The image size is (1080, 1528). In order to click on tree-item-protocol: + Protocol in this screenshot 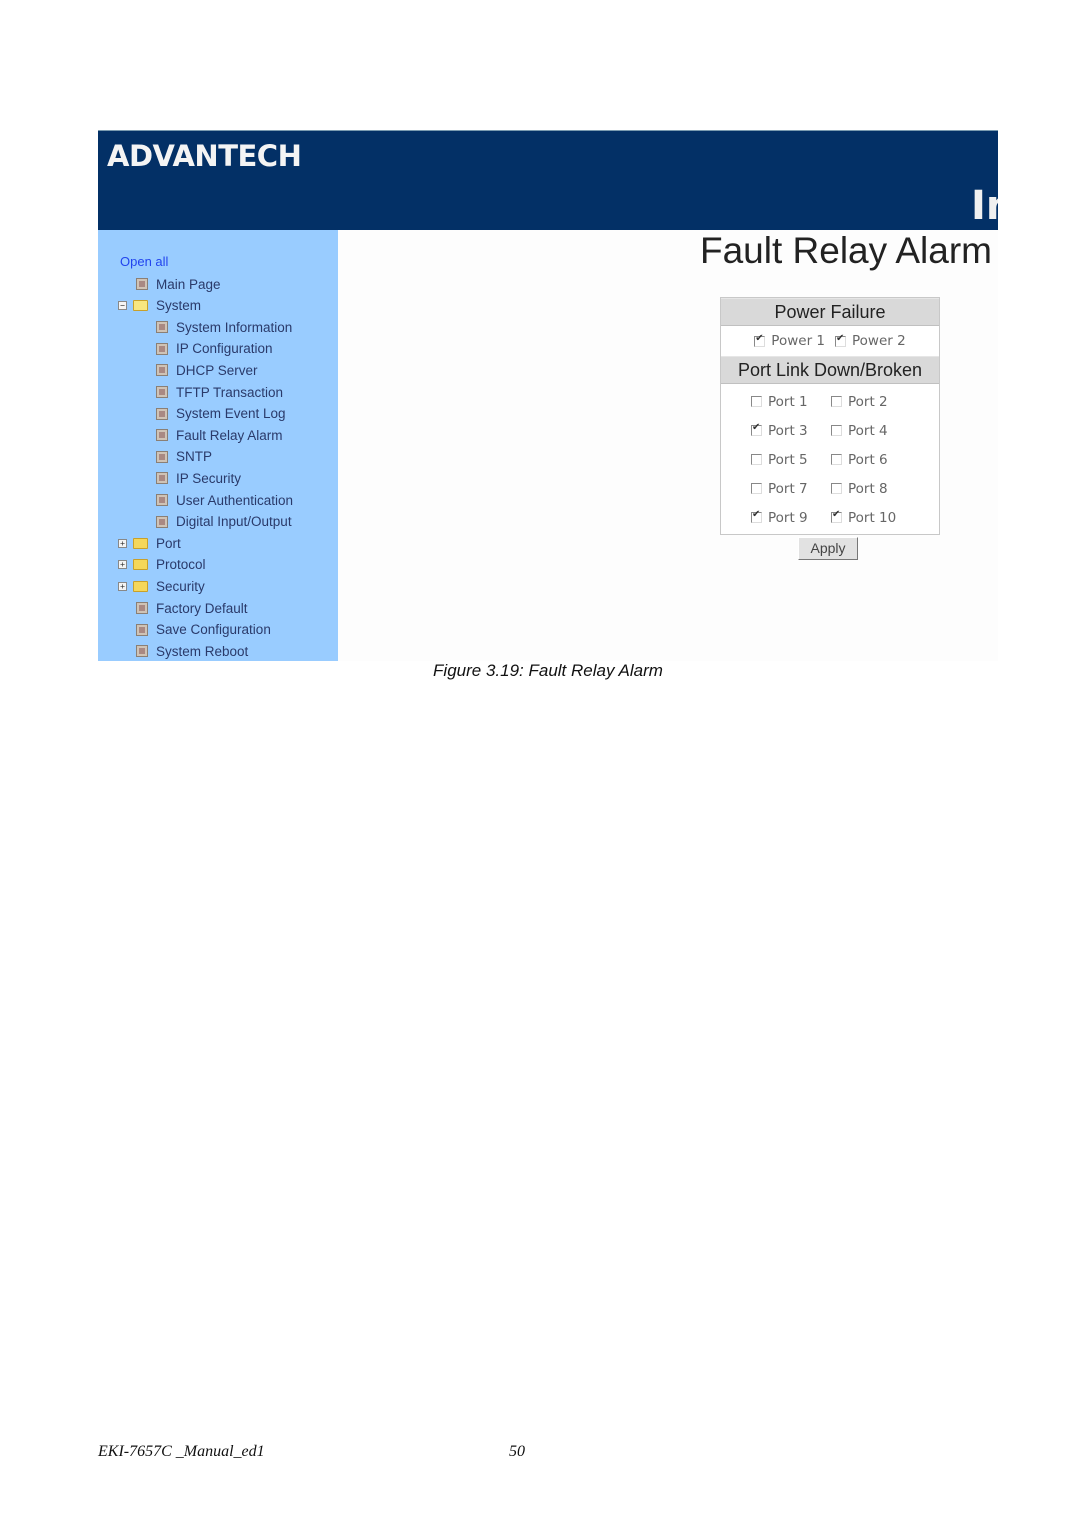, I will do `click(162, 565)`.